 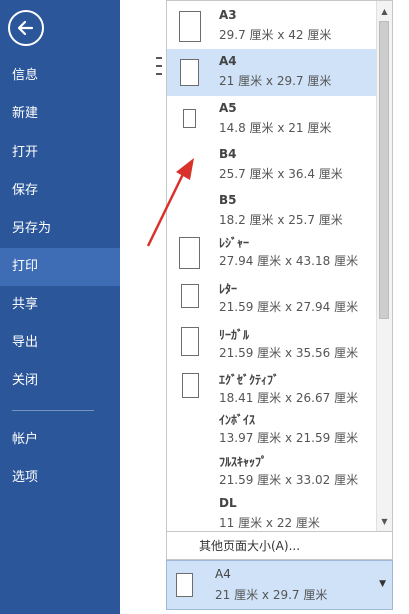 What do you see at coordinates (159, 66) in the screenshot?
I see `background-fragment-icon` at bounding box center [159, 66].